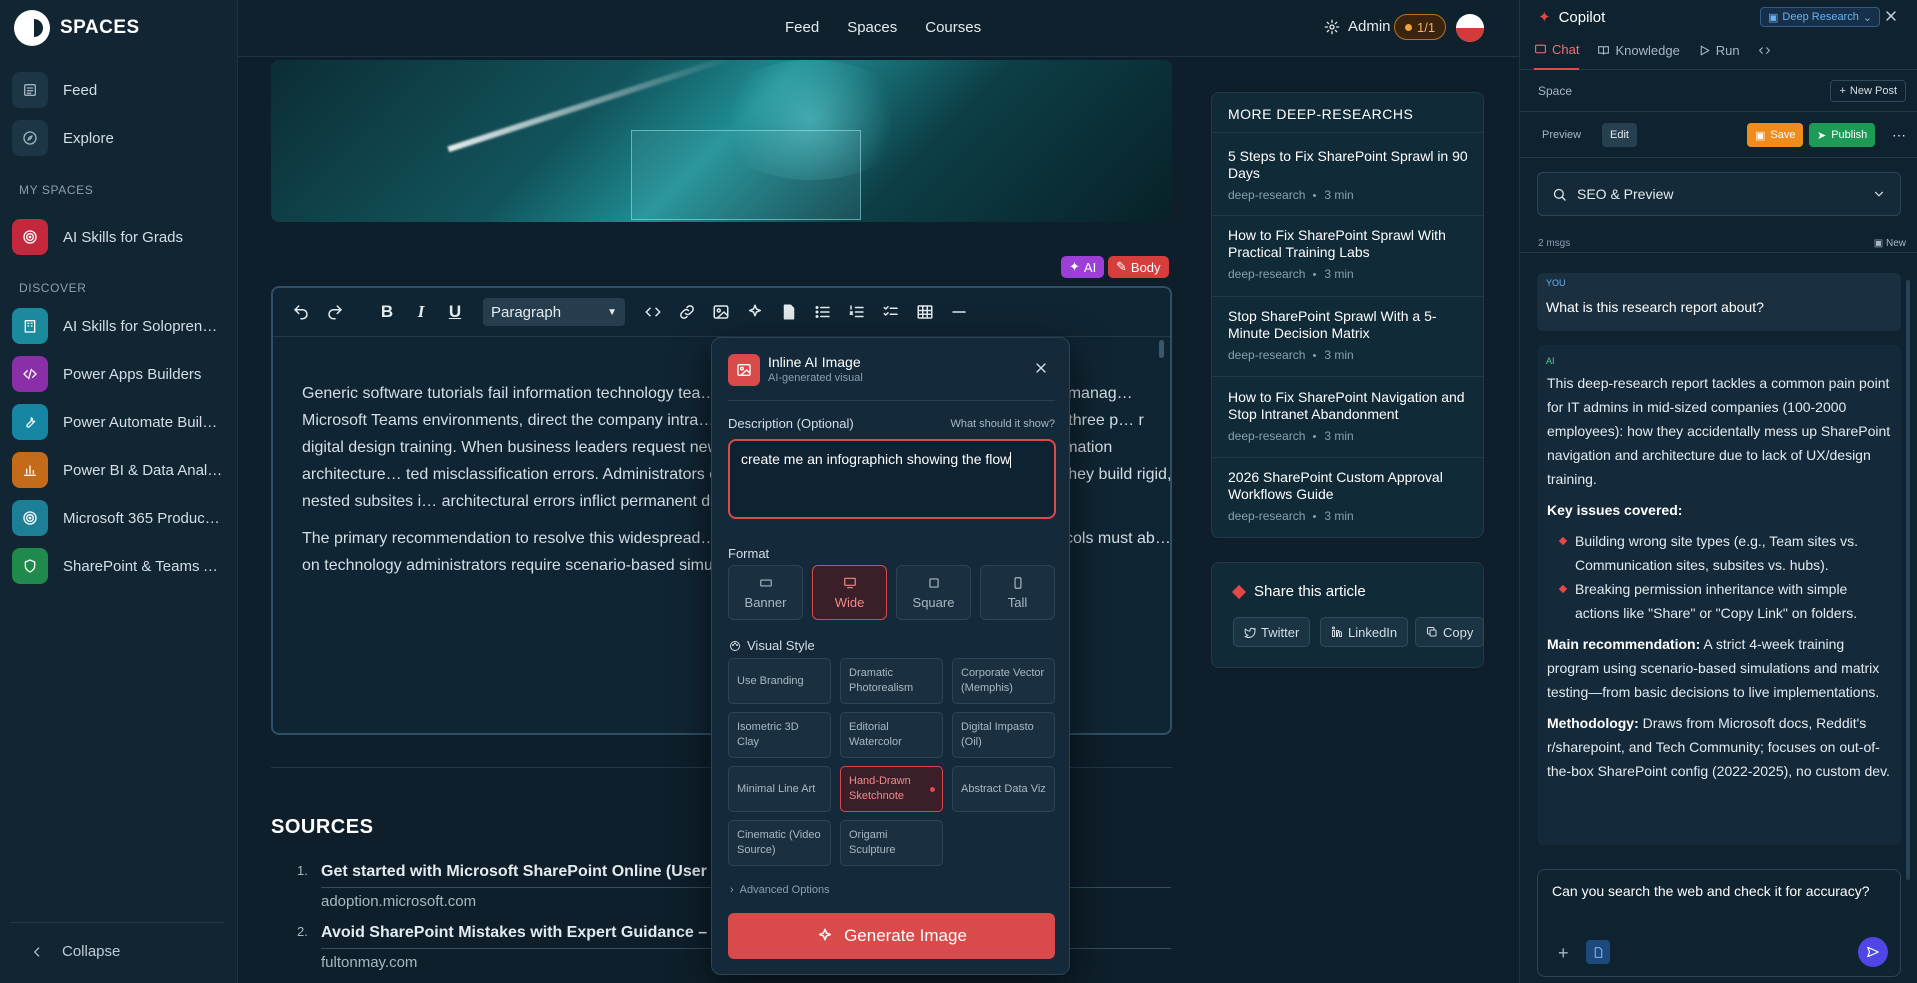  What do you see at coordinates (1582, 17) in the screenshot?
I see `copilot-title-text: Copilot` at bounding box center [1582, 17].